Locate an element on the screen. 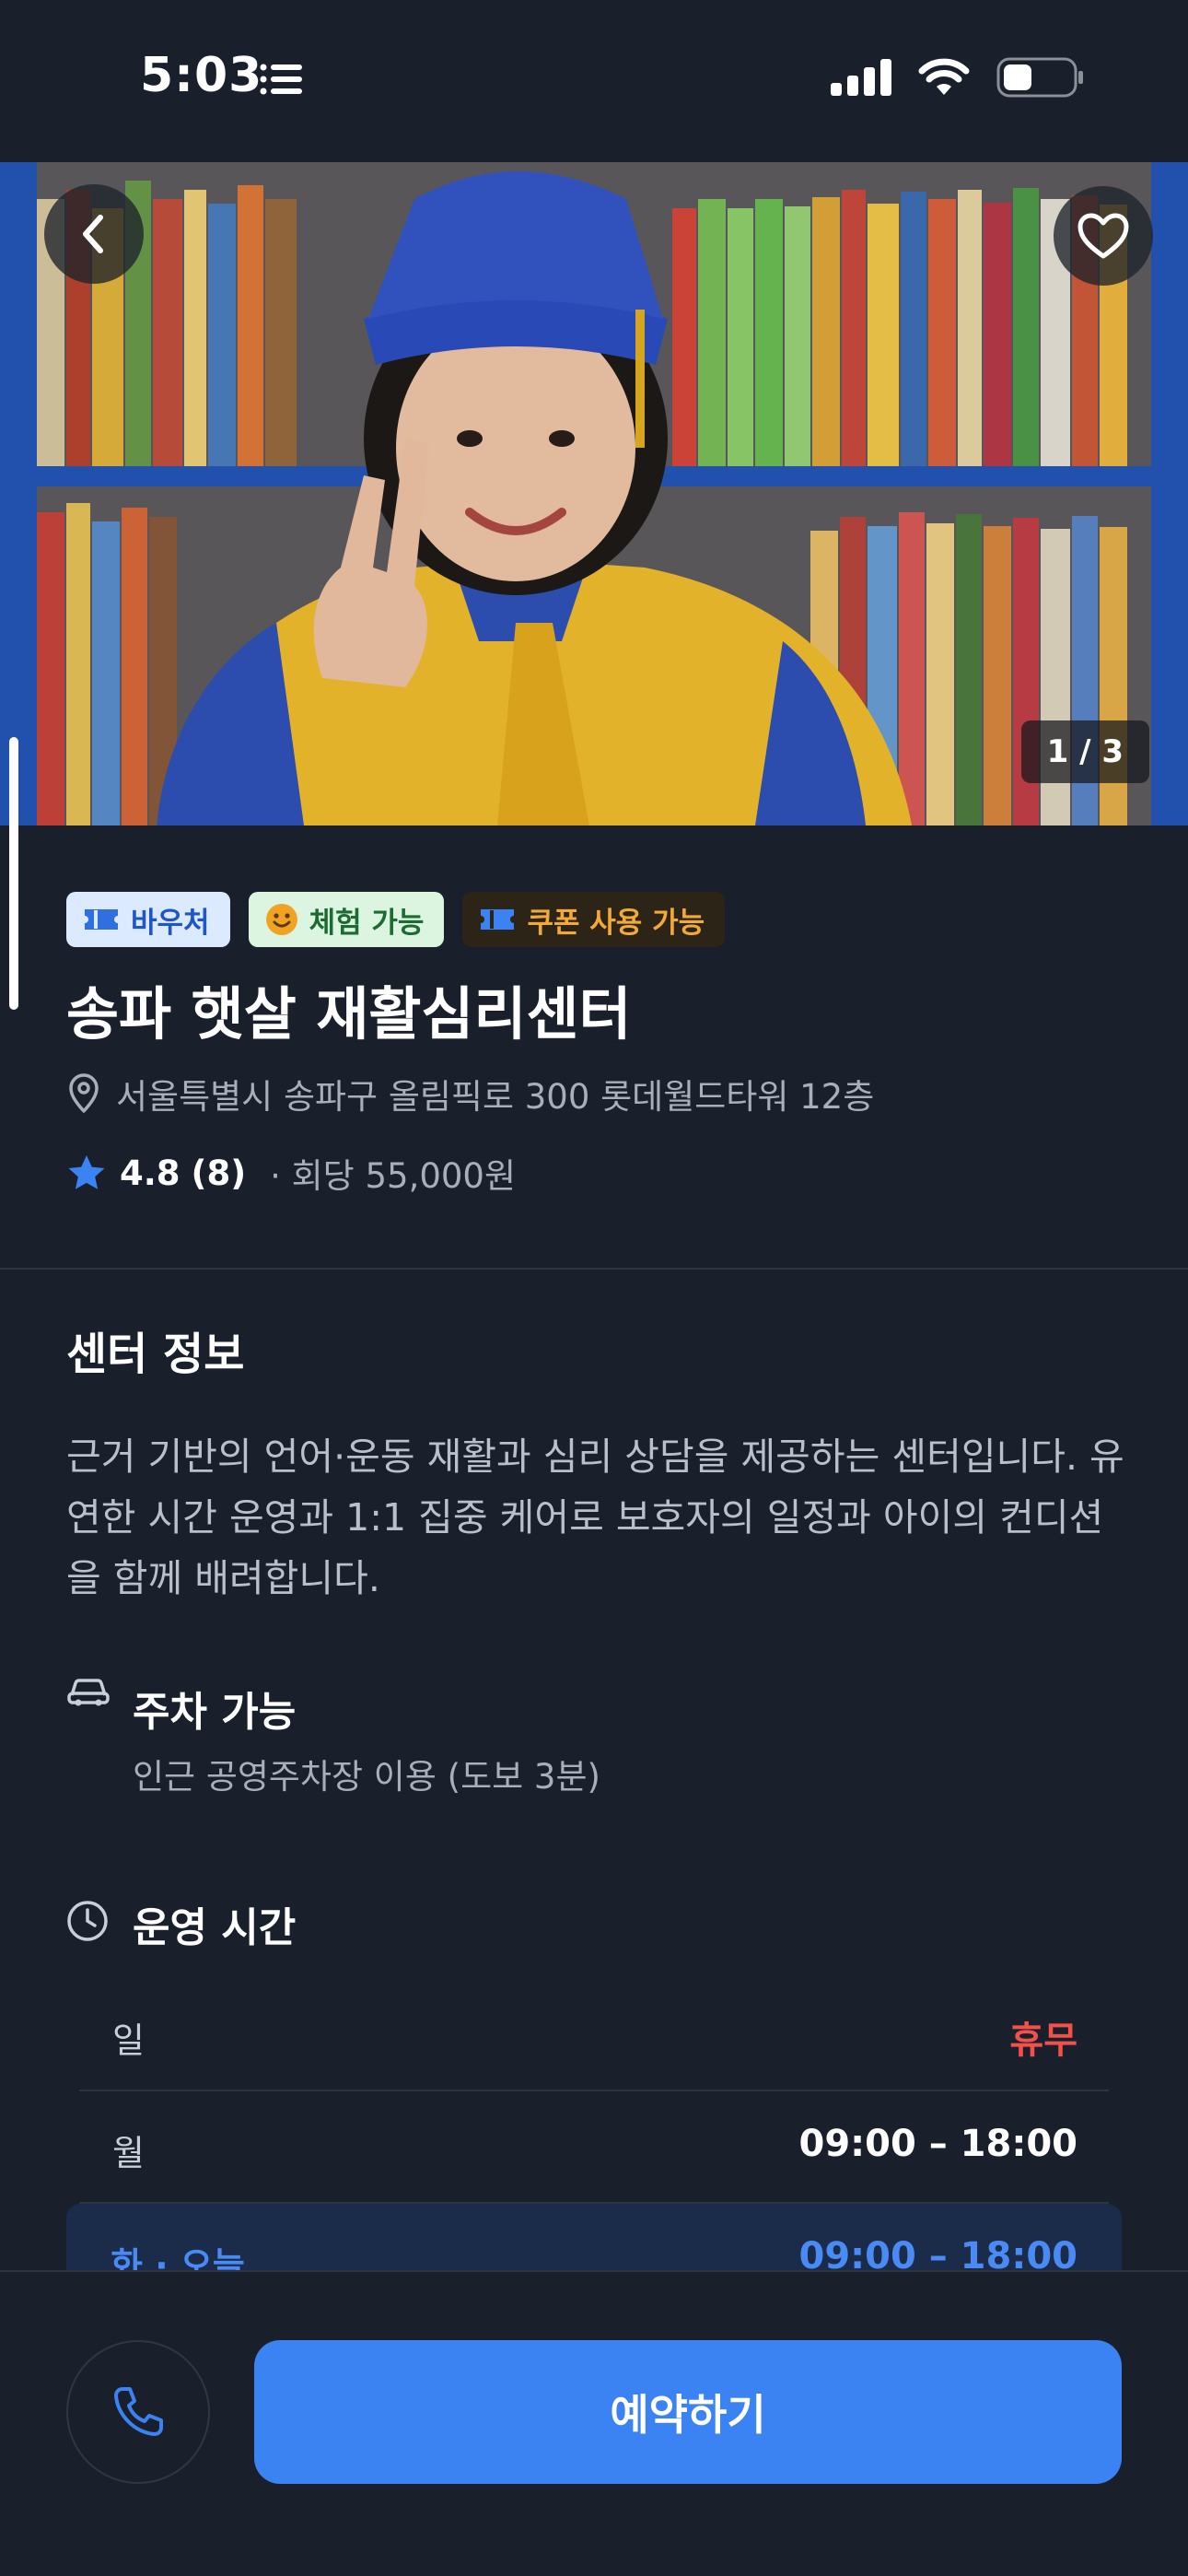 The width and height of the screenshot is (1188, 2576). parking-title: 주차 가능 is located at coordinates (215, 1712).